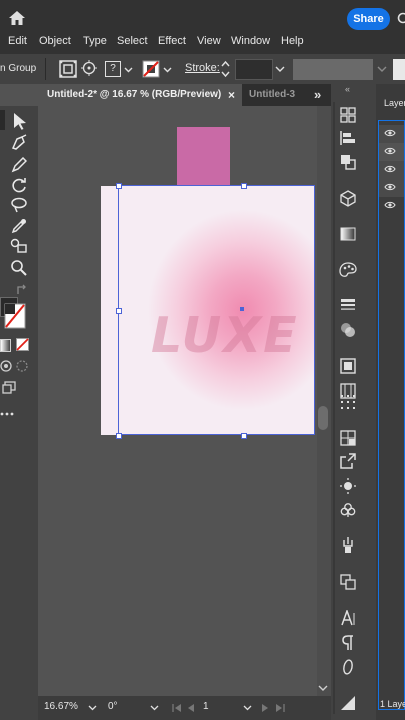 The image size is (405, 720). I want to click on asset-export-icon, so click(348, 438).